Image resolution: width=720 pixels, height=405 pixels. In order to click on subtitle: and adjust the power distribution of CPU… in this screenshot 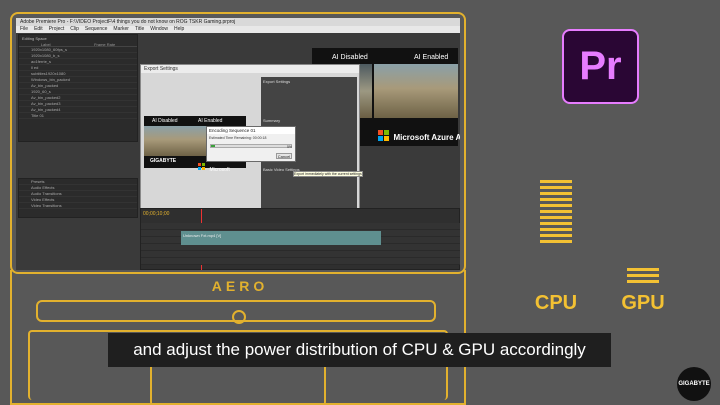, I will do `click(359, 350)`.